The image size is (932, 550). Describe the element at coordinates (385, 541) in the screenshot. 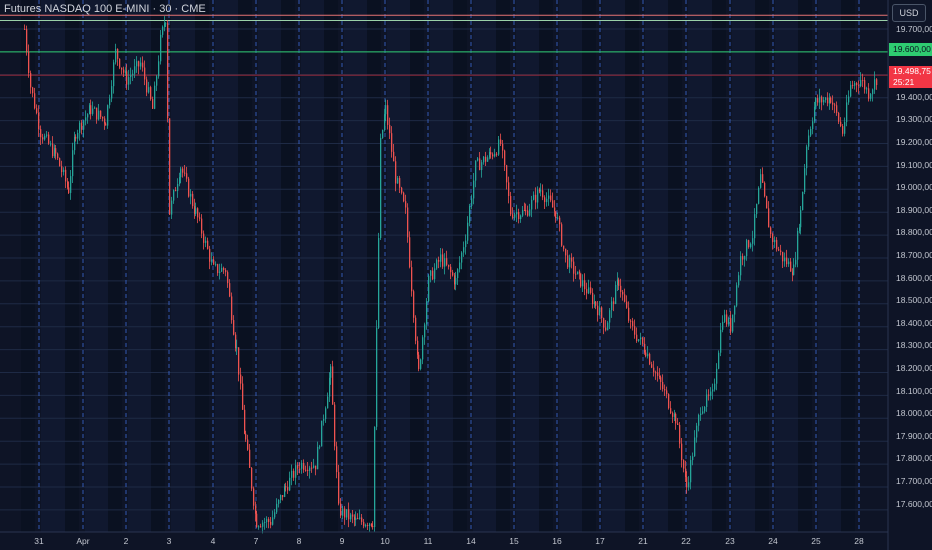

I see `date-tick-label: 10` at that location.